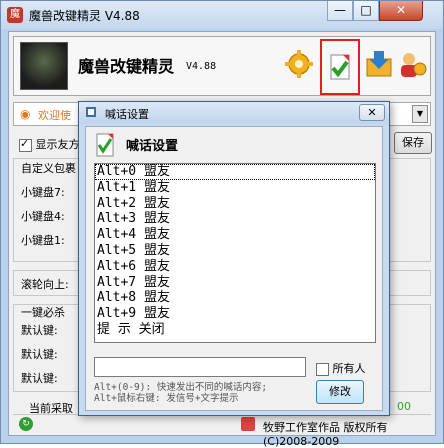  What do you see at coordinates (200, 367) in the screenshot?
I see `shout-text-input` at bounding box center [200, 367].